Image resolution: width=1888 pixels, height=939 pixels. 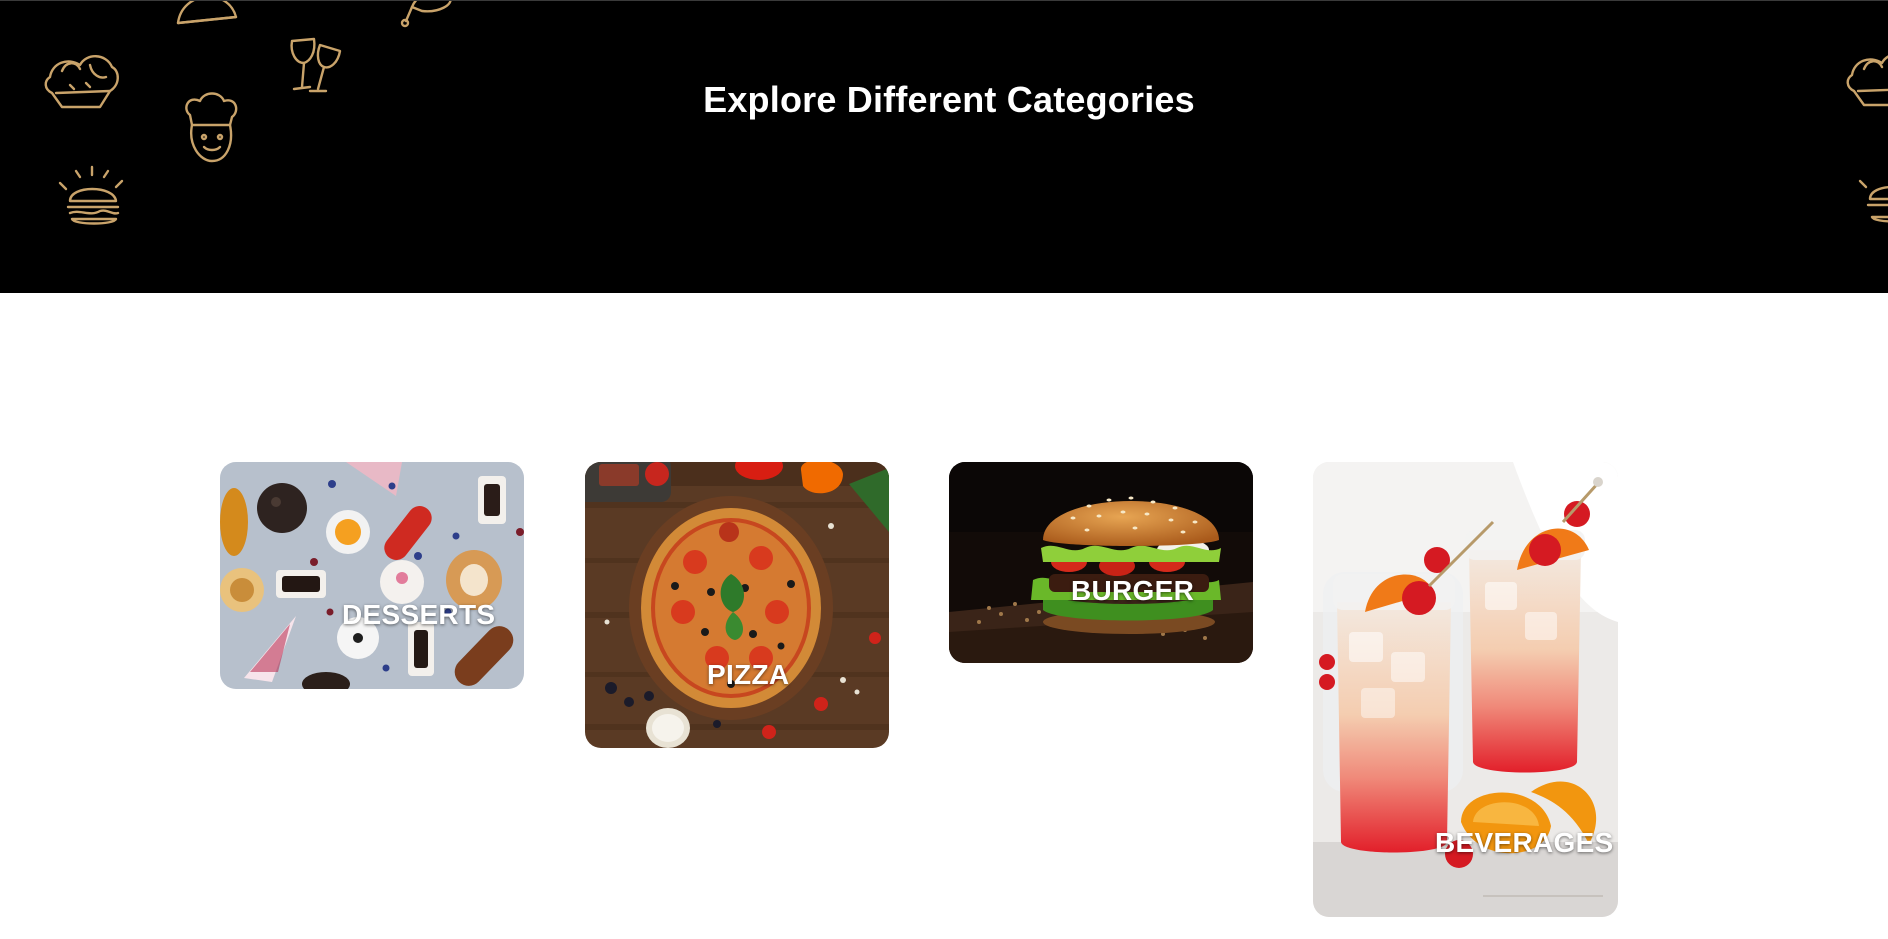 I want to click on category-card-beverages: BEVERAGES, so click(x=1465, y=689).